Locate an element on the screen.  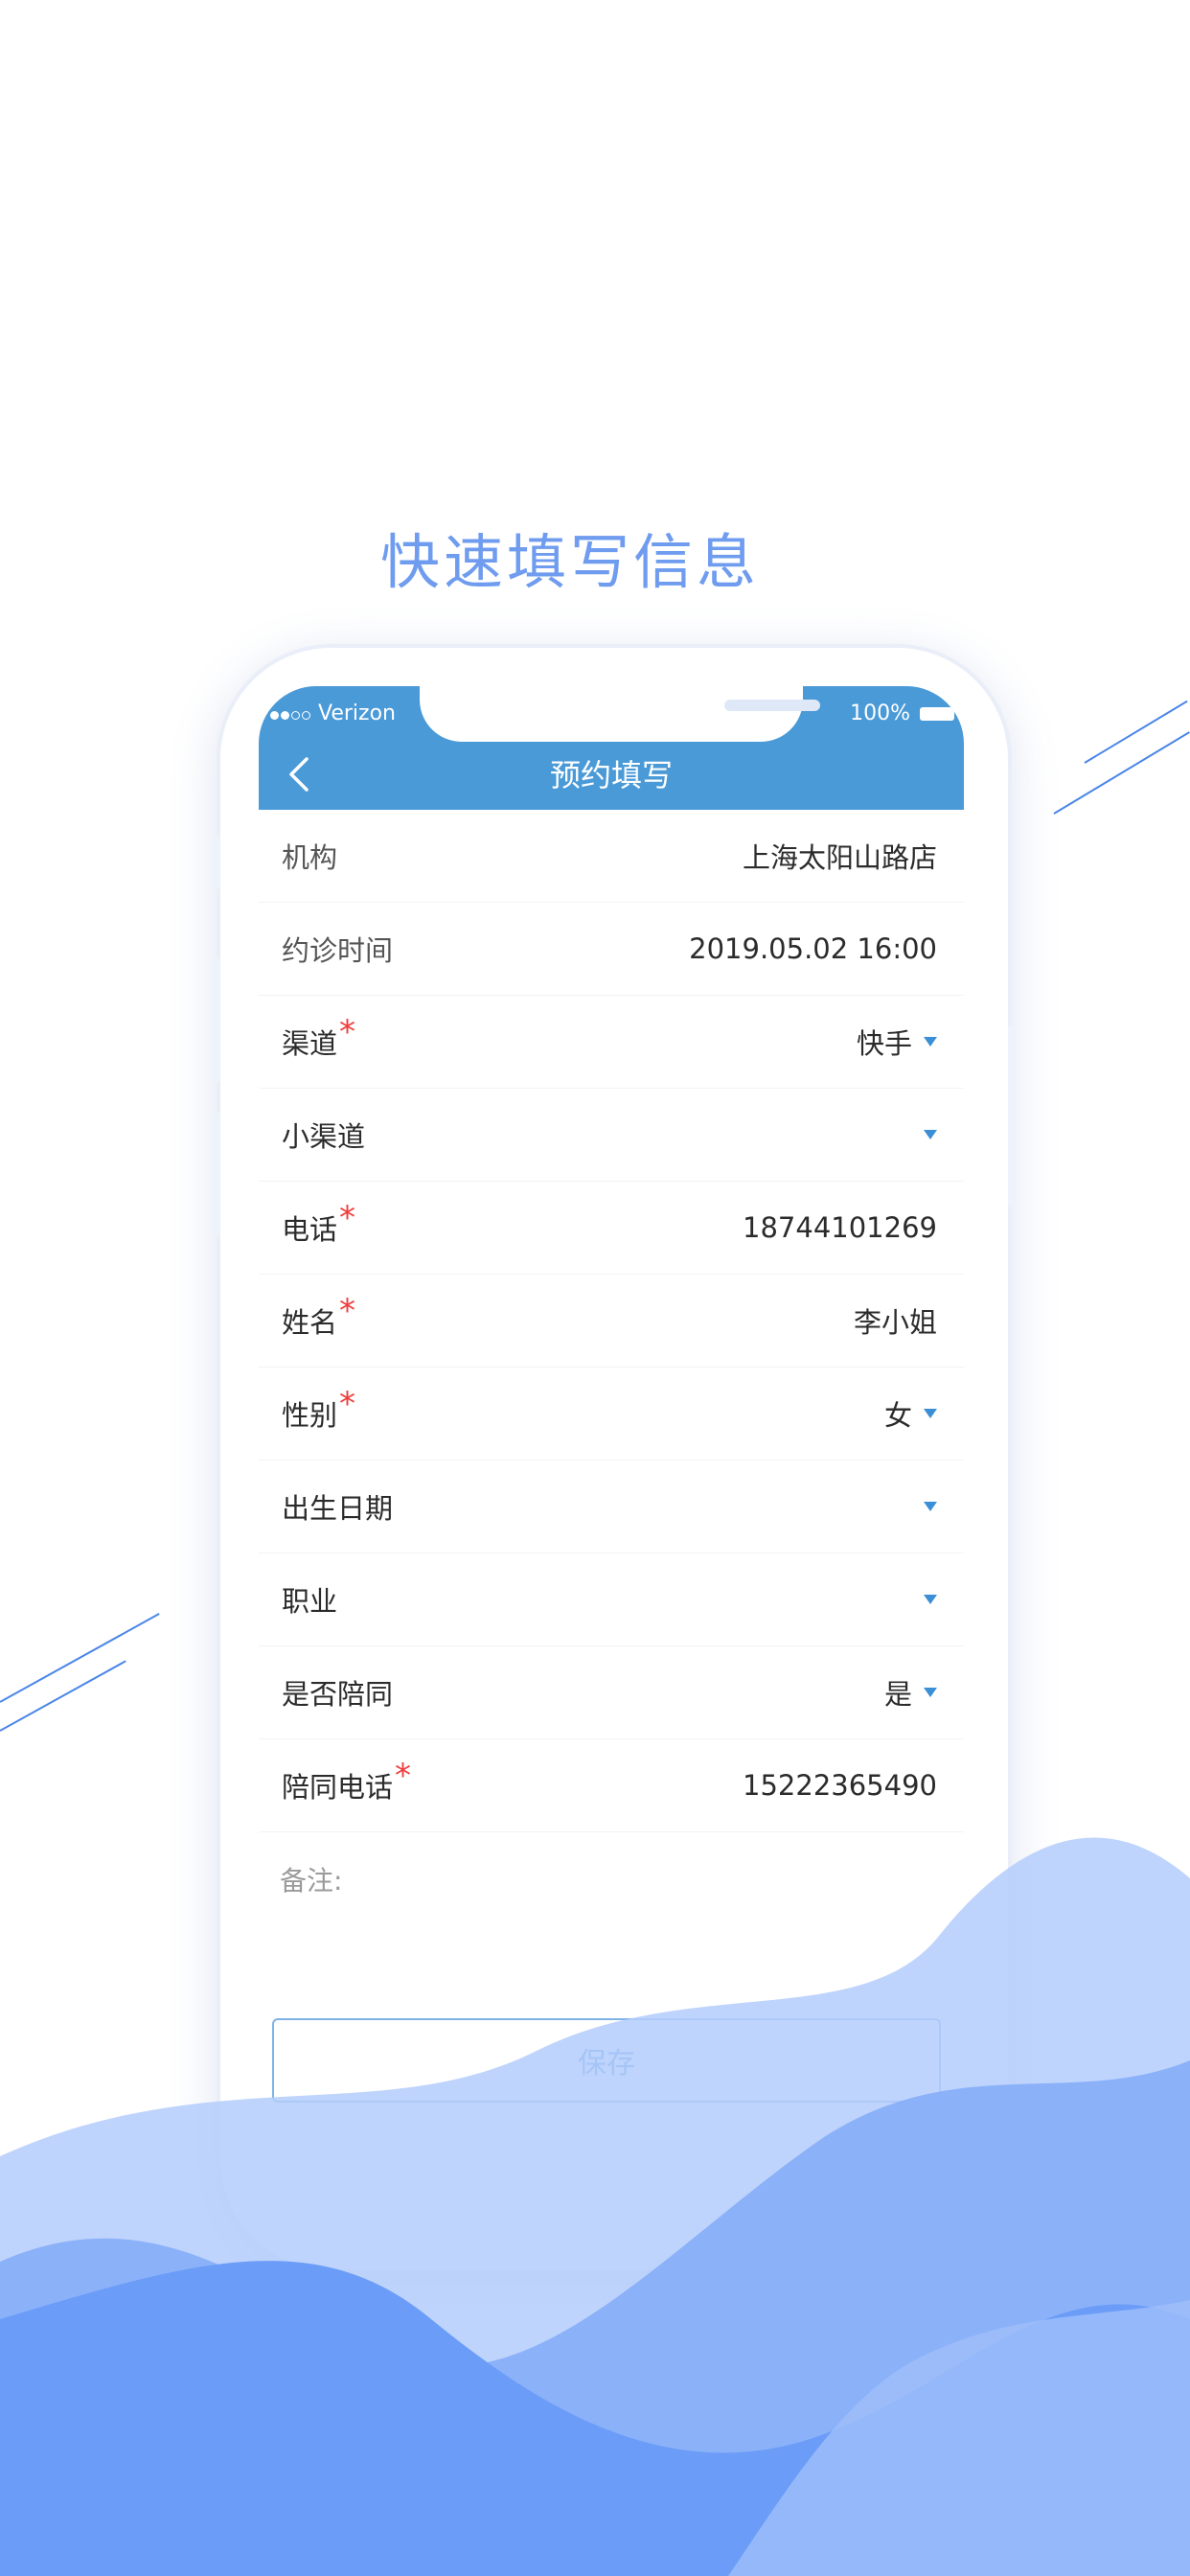
row-value: 2019.05.02 16:00 is located at coordinates (813, 948).